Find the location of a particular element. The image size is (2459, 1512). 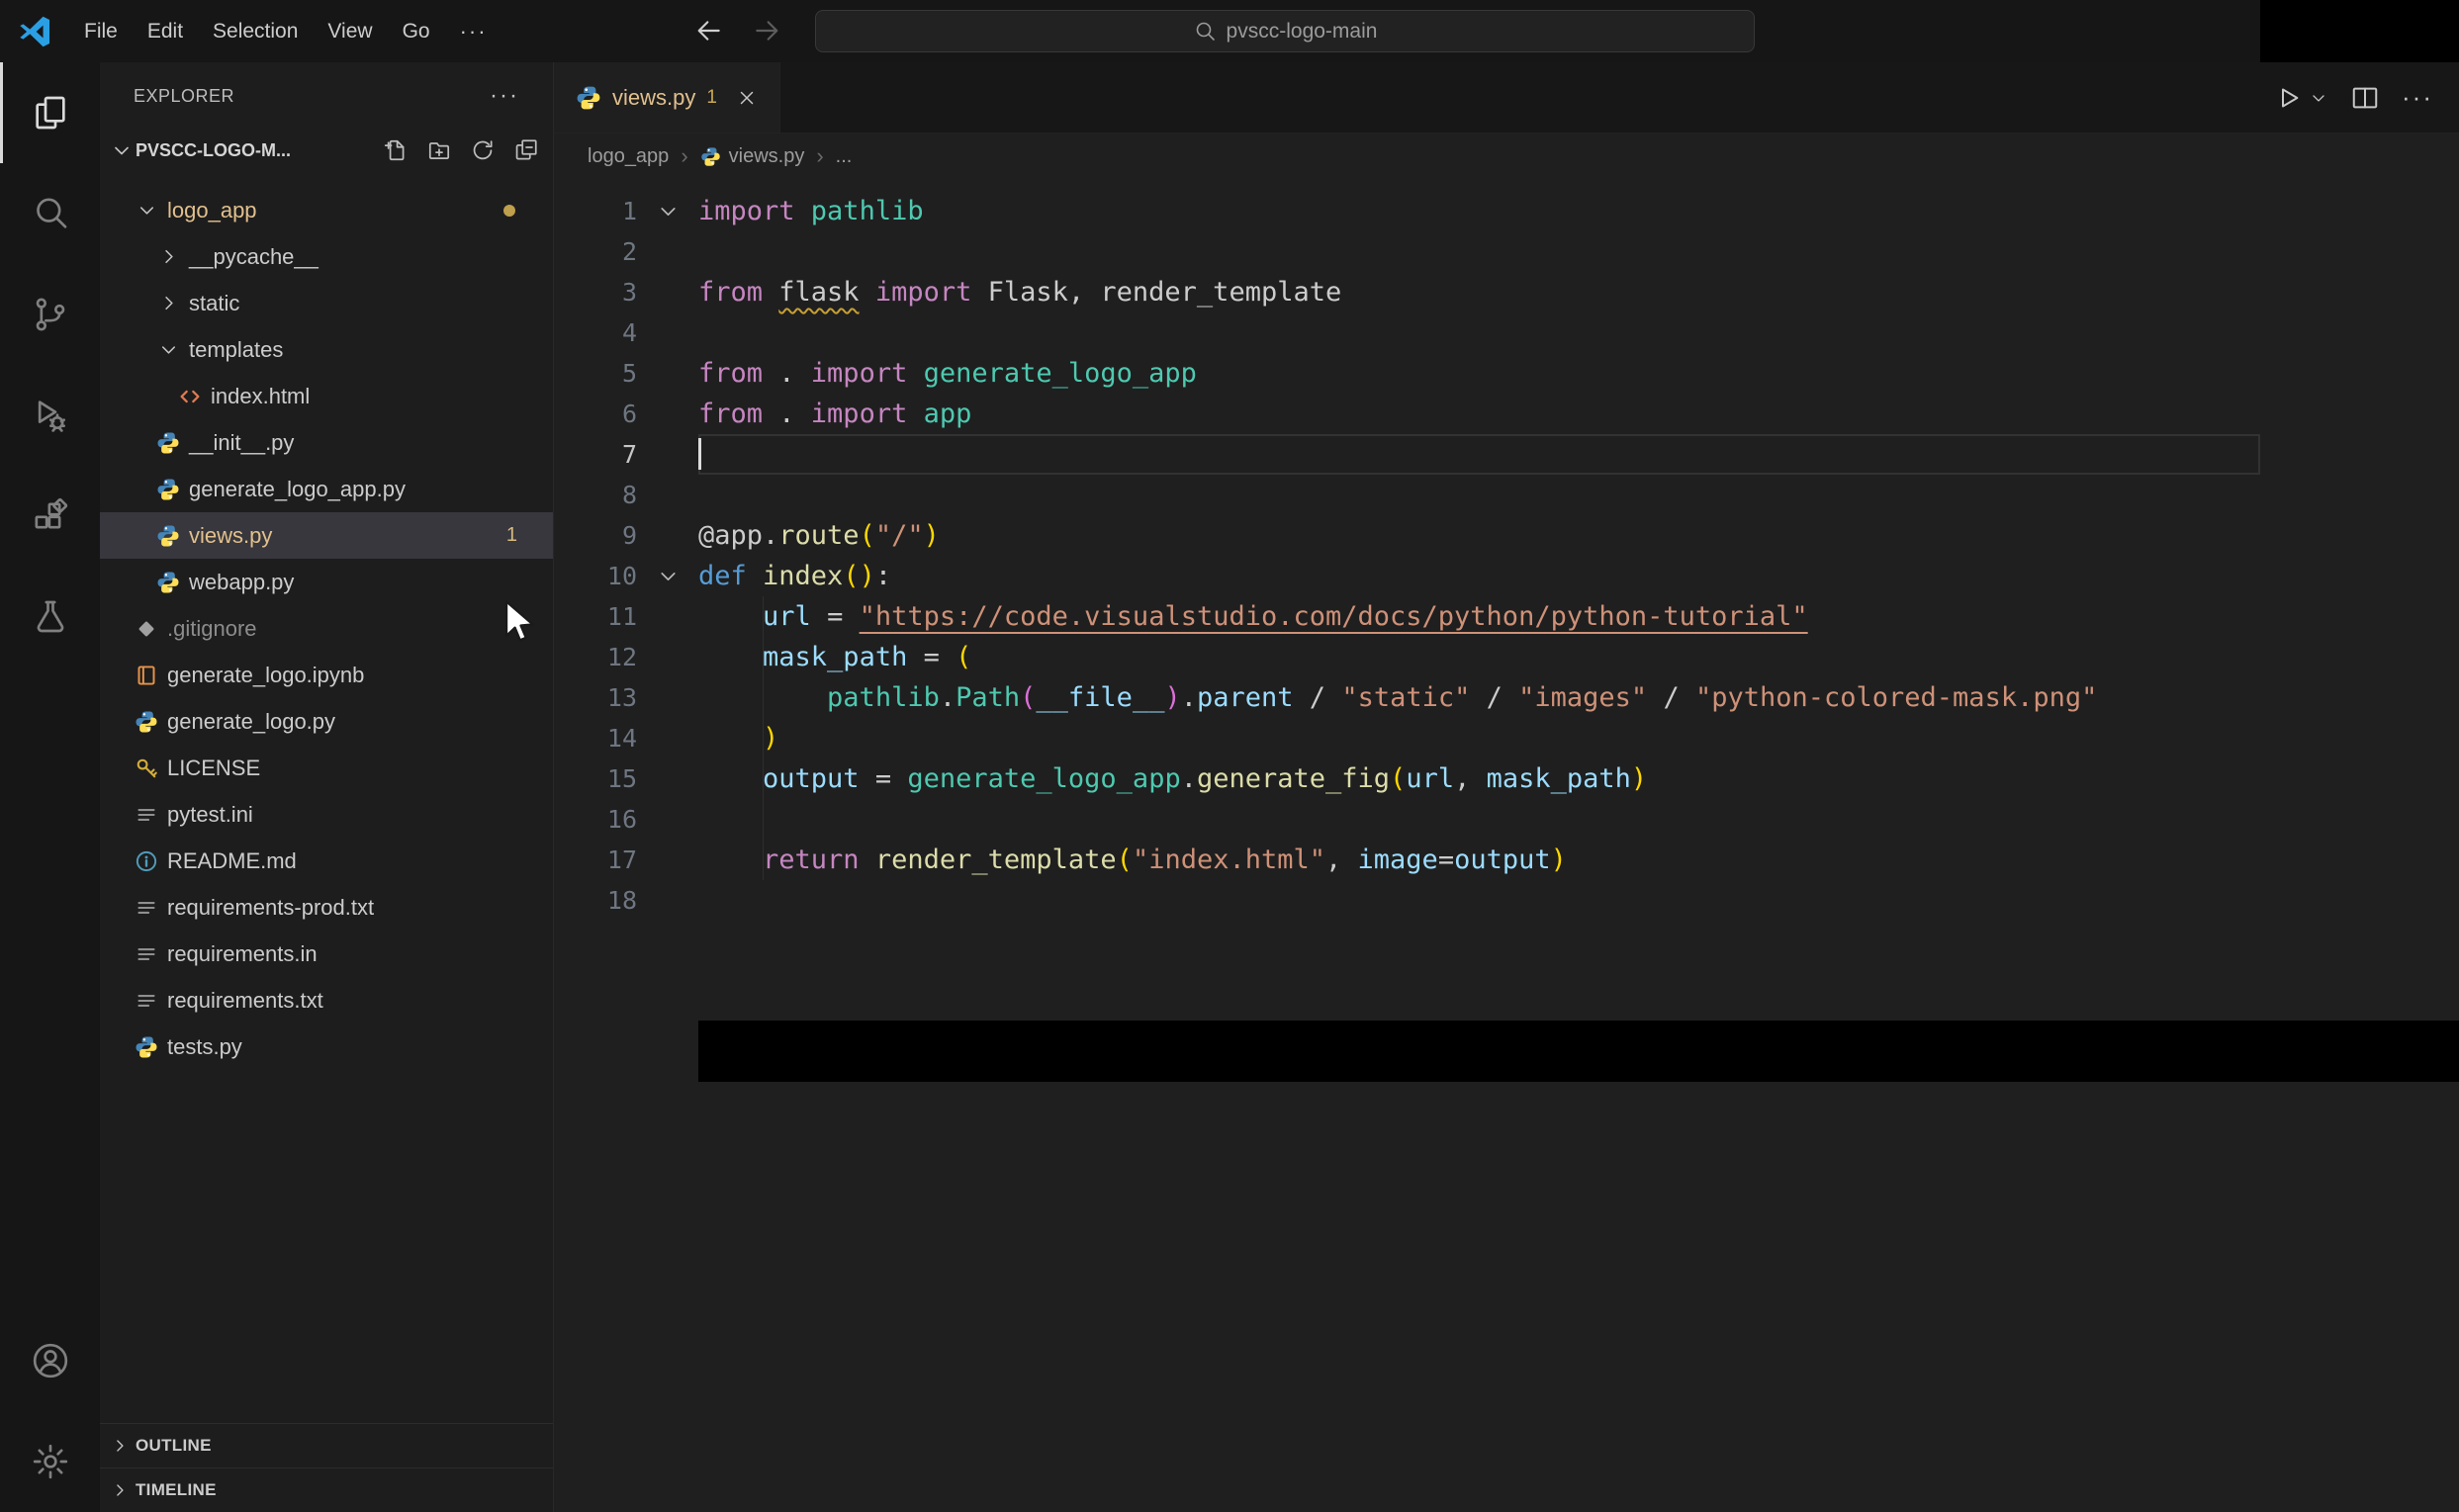

timeline-panel-header: TIMELINE is located at coordinates (327, 1490).